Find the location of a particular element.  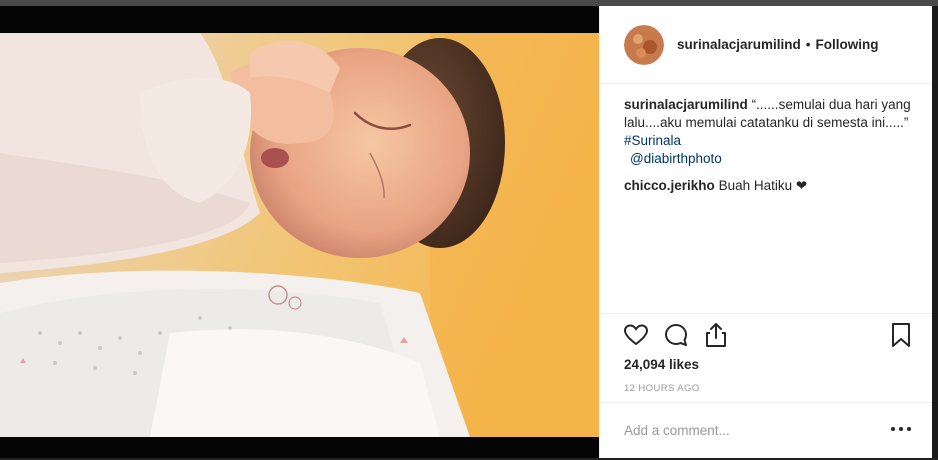

add-comment-divider is located at coordinates (766, 402).